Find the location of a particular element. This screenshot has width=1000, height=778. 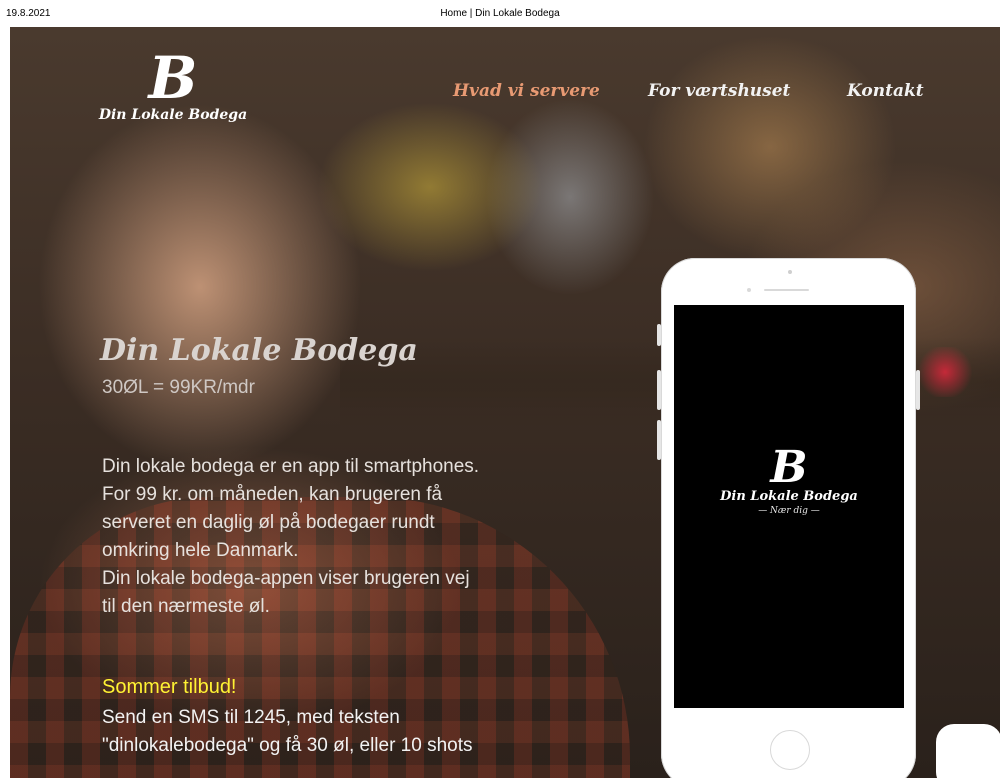

phone-screen-tagline: — Nær dig — is located at coordinates (789, 511).